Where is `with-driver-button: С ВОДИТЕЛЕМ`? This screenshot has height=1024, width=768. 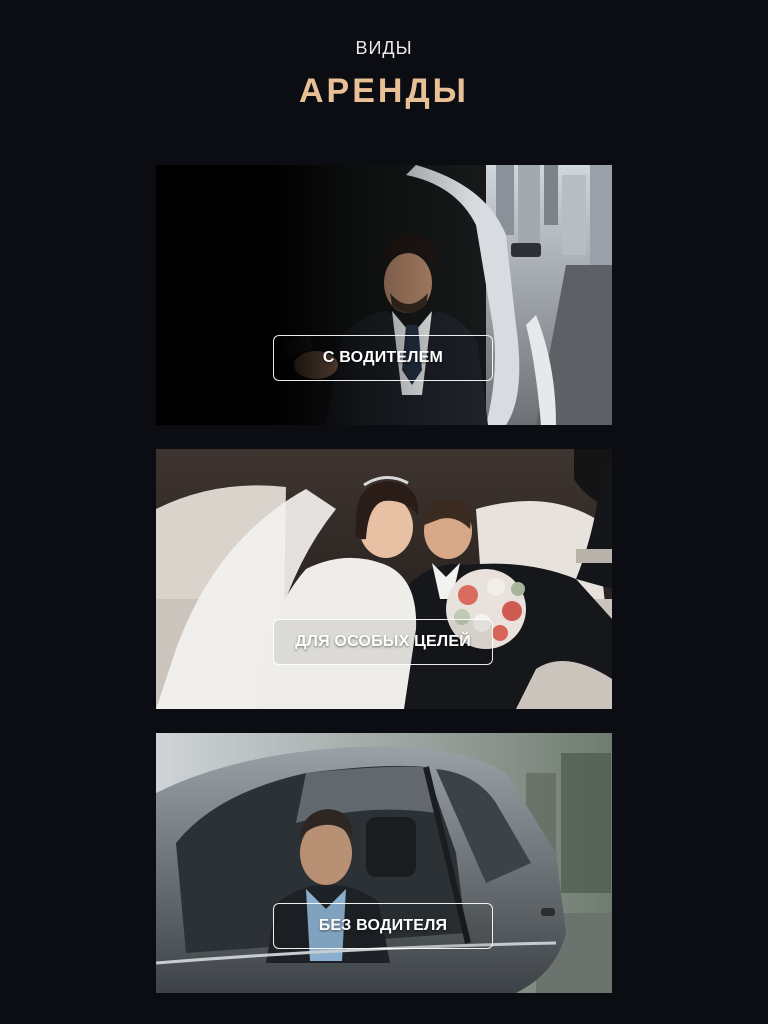
with-driver-button: С ВОДИТЕЛЕМ is located at coordinates (383, 358).